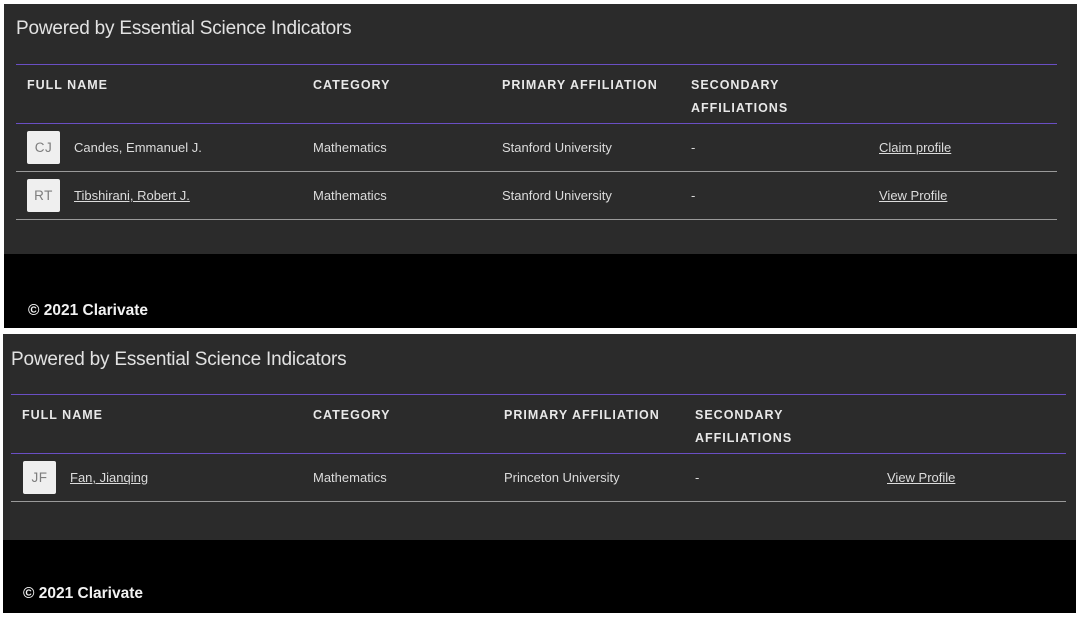  I want to click on primary-affiliation-cell: Princeton University, so click(562, 477).